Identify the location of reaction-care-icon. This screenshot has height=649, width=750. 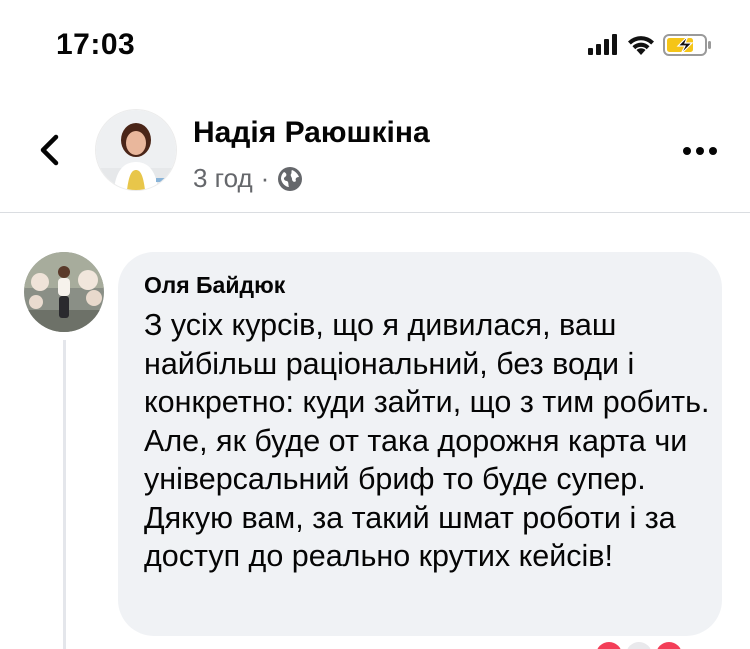
(669, 645).